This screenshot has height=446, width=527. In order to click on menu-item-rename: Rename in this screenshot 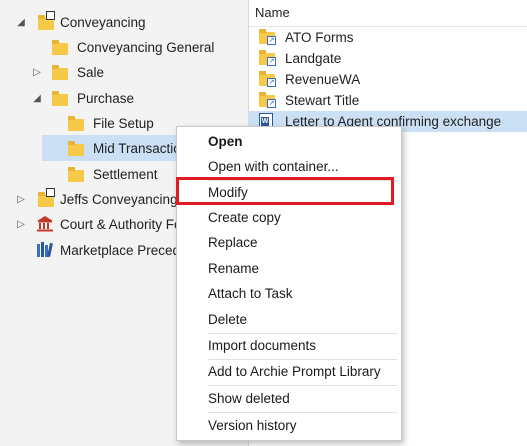, I will do `click(289, 268)`.